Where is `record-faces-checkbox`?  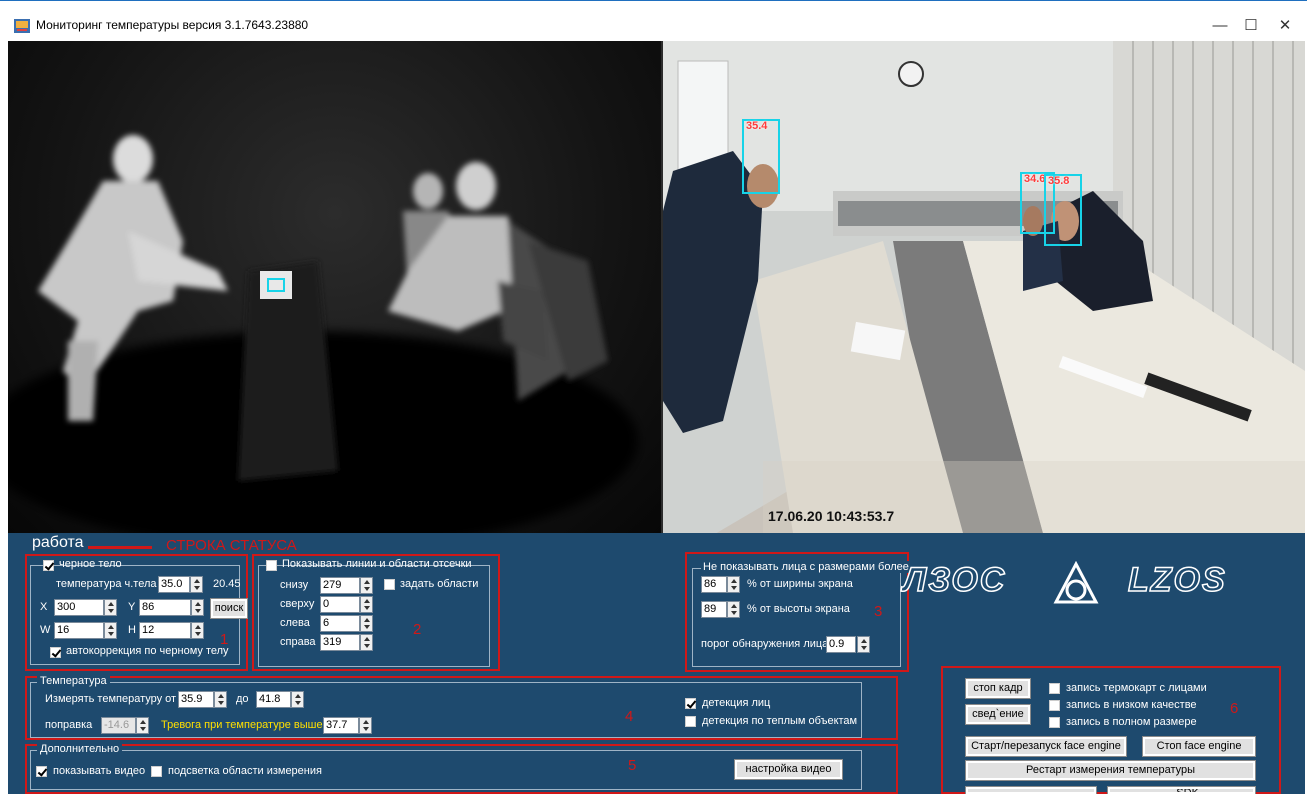
record-faces-checkbox is located at coordinates (1054, 688).